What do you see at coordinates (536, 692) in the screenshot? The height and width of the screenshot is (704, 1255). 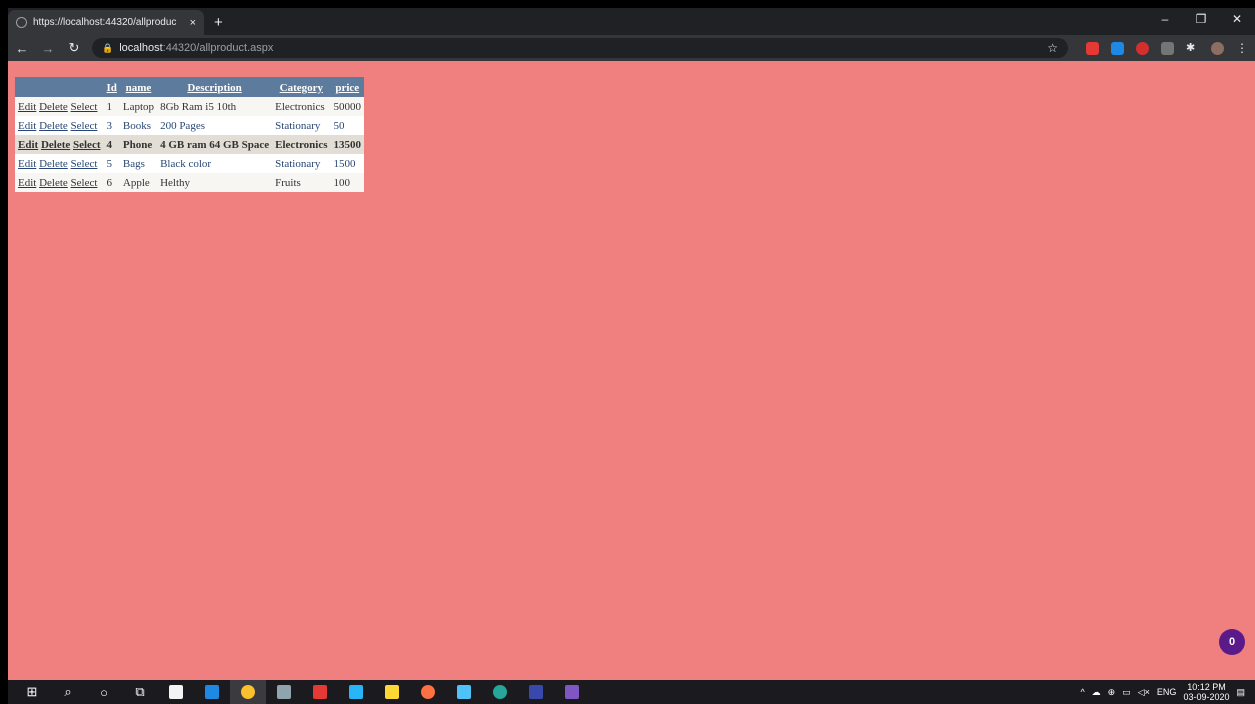 I see `app-w-icon` at bounding box center [536, 692].